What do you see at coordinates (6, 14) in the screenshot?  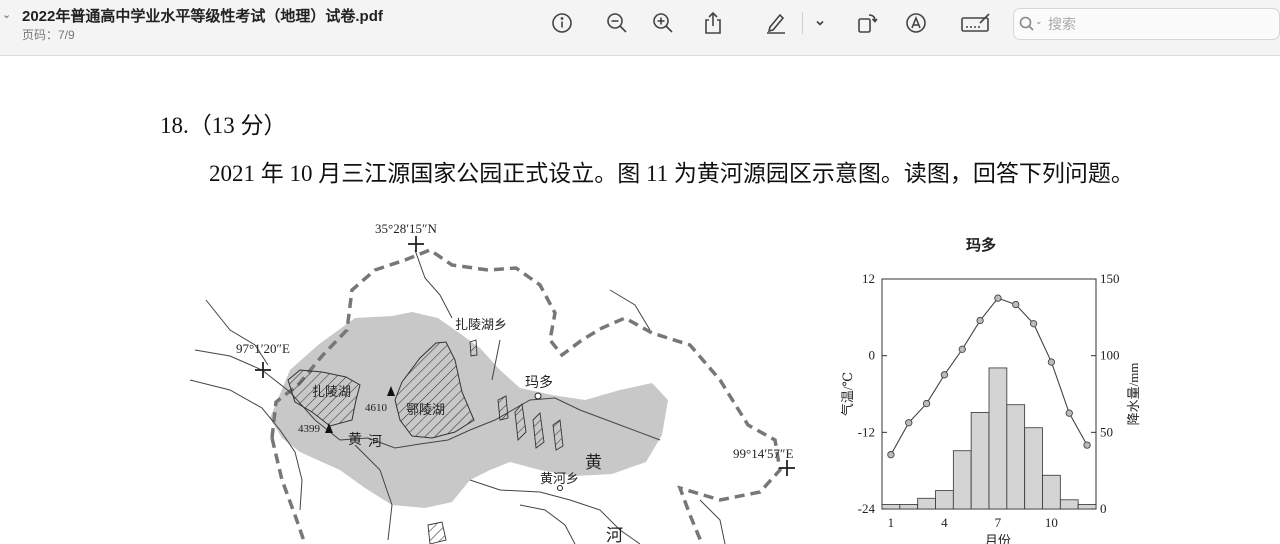 I see `sidebar-chevron-icon: ⌄` at bounding box center [6, 14].